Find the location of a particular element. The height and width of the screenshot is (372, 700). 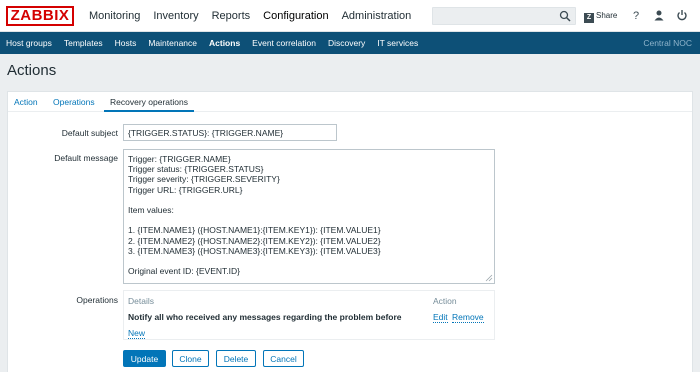

column-header-action: Action is located at coordinates (445, 301).